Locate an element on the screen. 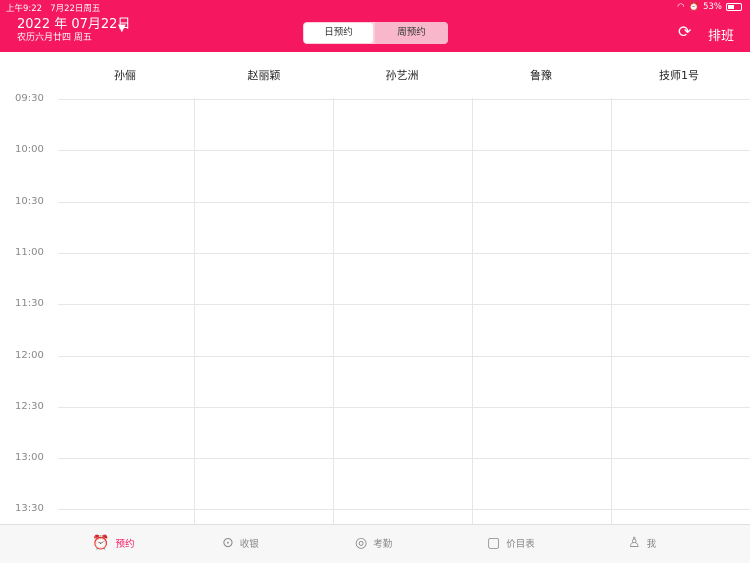 The height and width of the screenshot is (563, 750). tab-attendance: ◎ 考勤 is located at coordinates (373, 543).